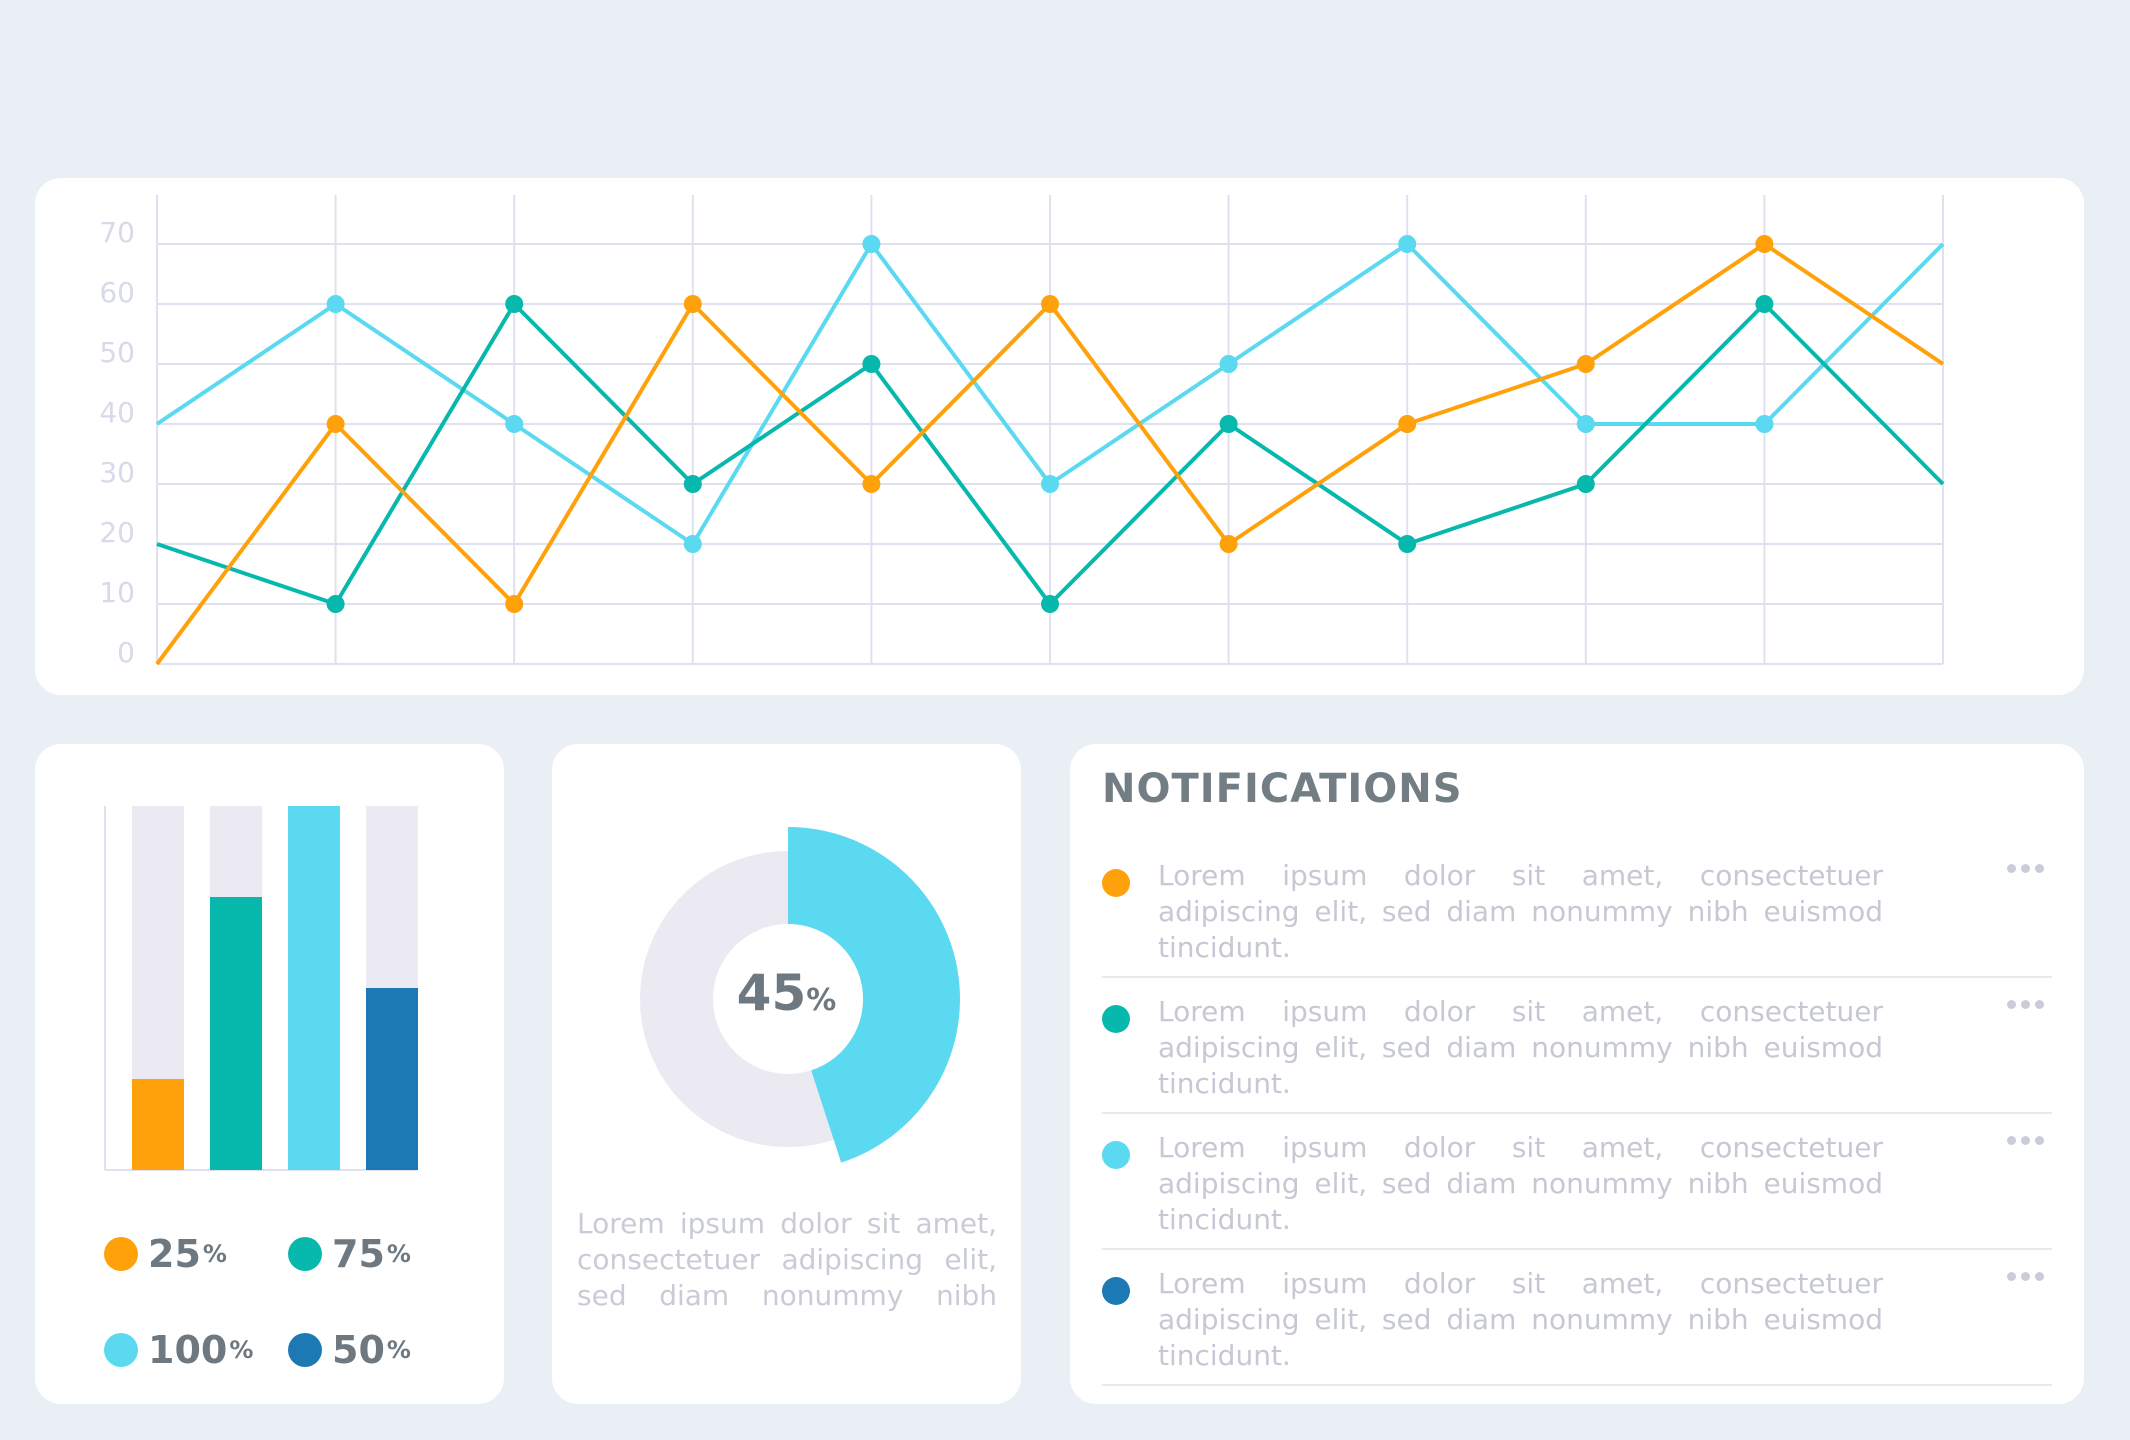 Image resolution: width=2130 pixels, height=1440 pixels. I want to click on donut-unit: %, so click(821, 1000).